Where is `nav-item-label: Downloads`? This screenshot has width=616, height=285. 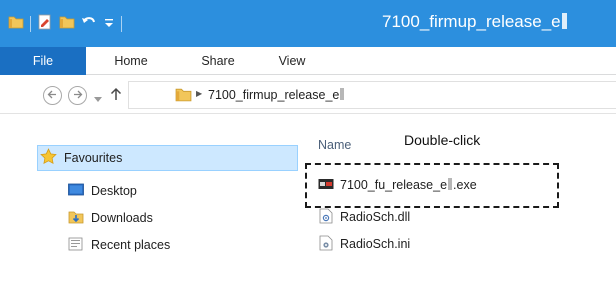 nav-item-label: Downloads is located at coordinates (122, 218).